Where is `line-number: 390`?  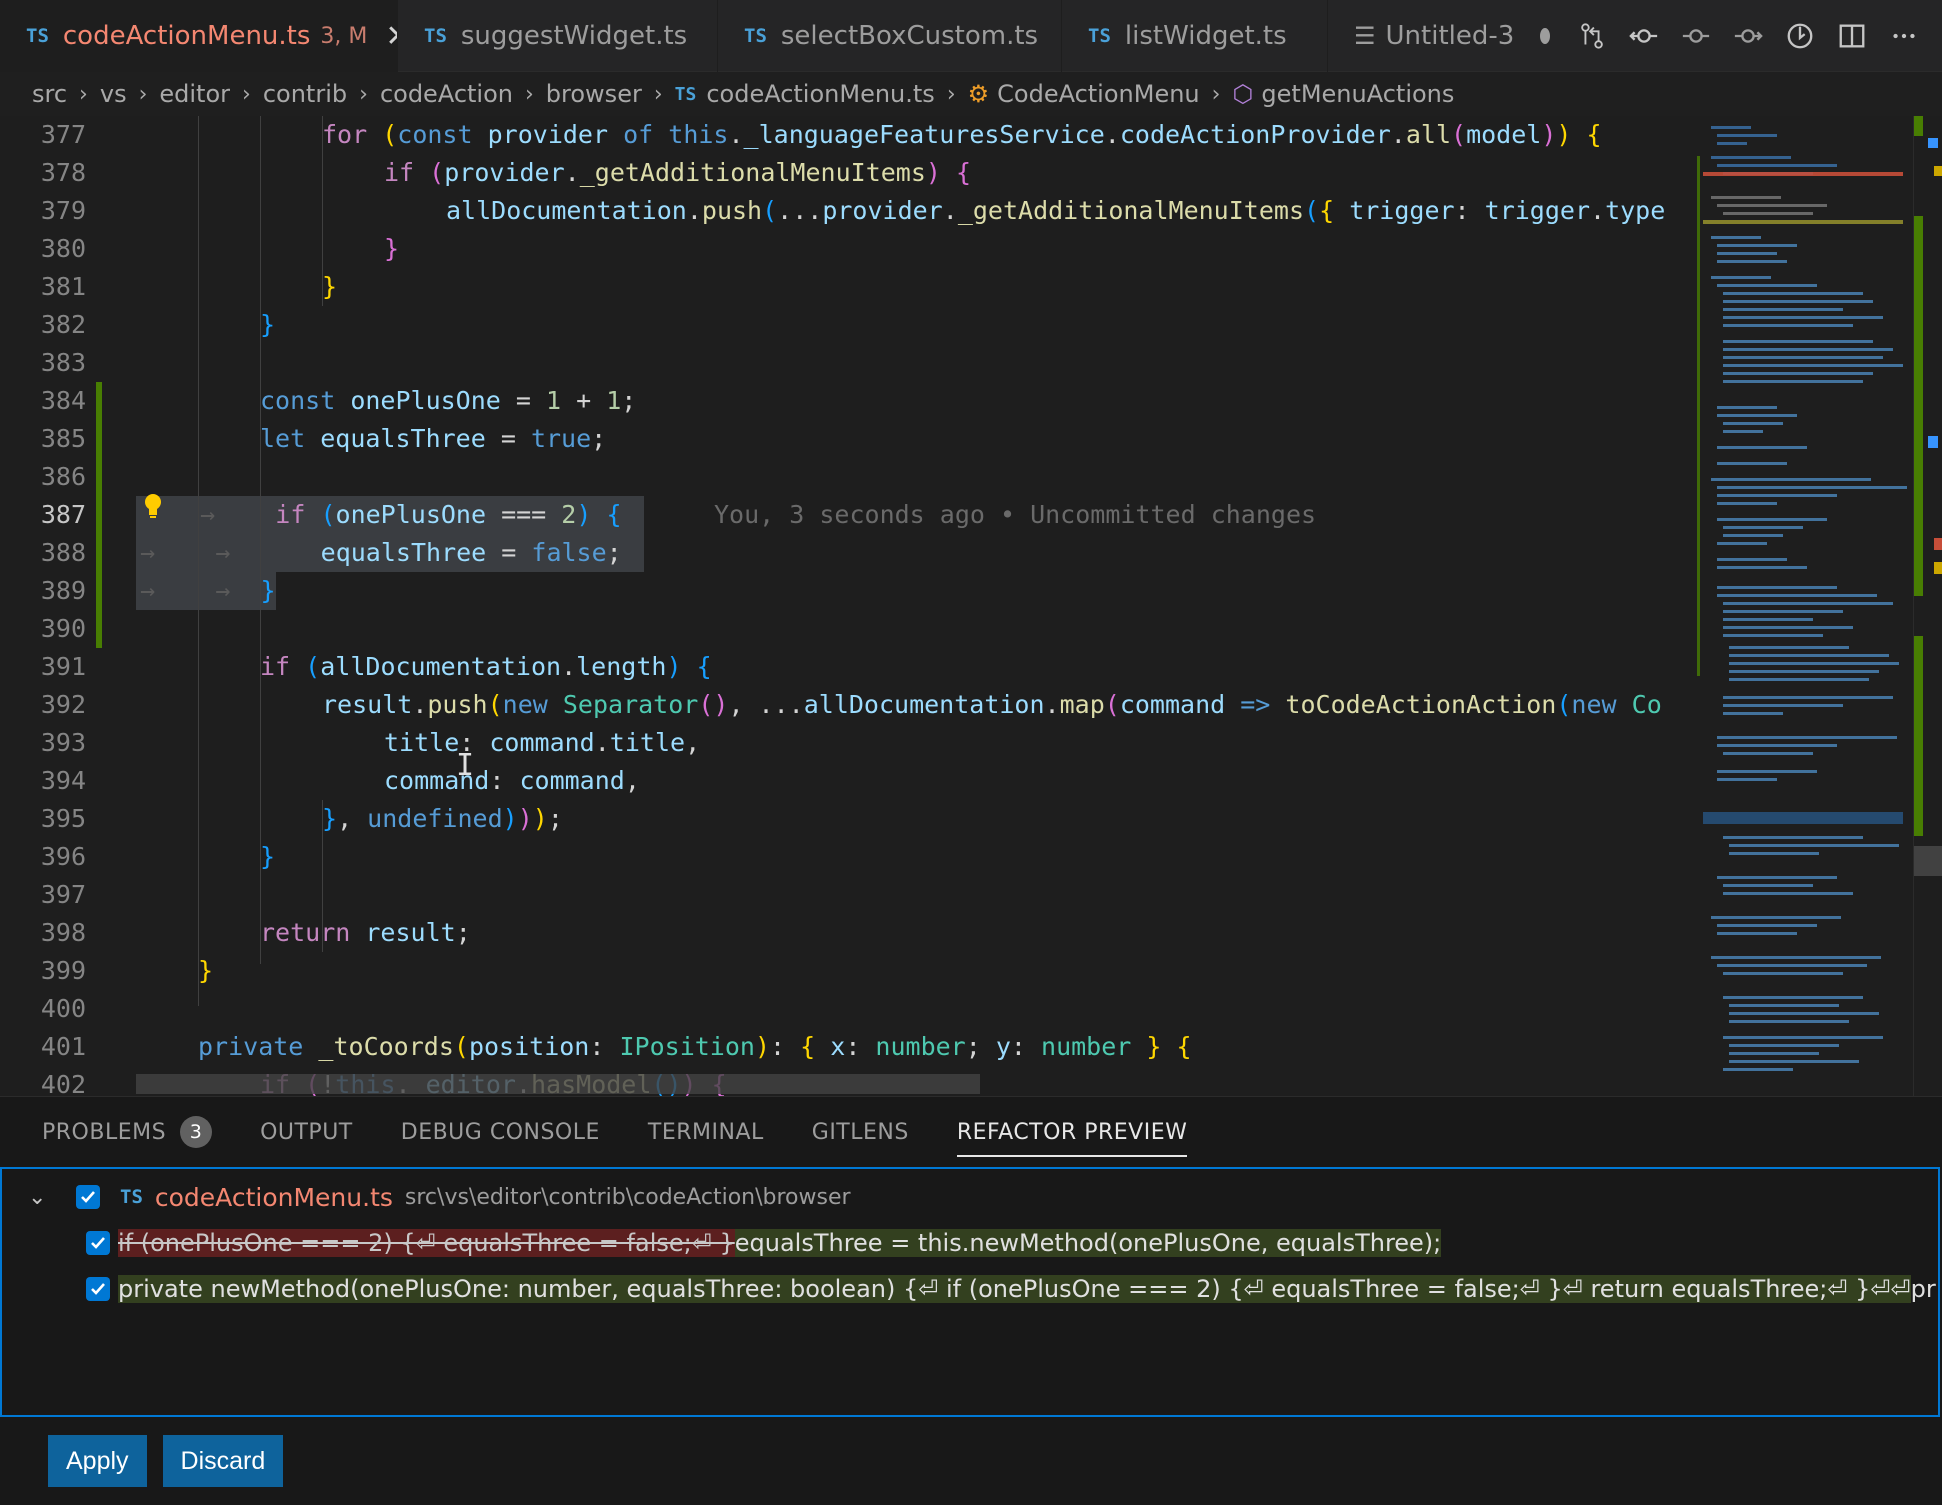 line-number: 390 is located at coordinates (63, 628).